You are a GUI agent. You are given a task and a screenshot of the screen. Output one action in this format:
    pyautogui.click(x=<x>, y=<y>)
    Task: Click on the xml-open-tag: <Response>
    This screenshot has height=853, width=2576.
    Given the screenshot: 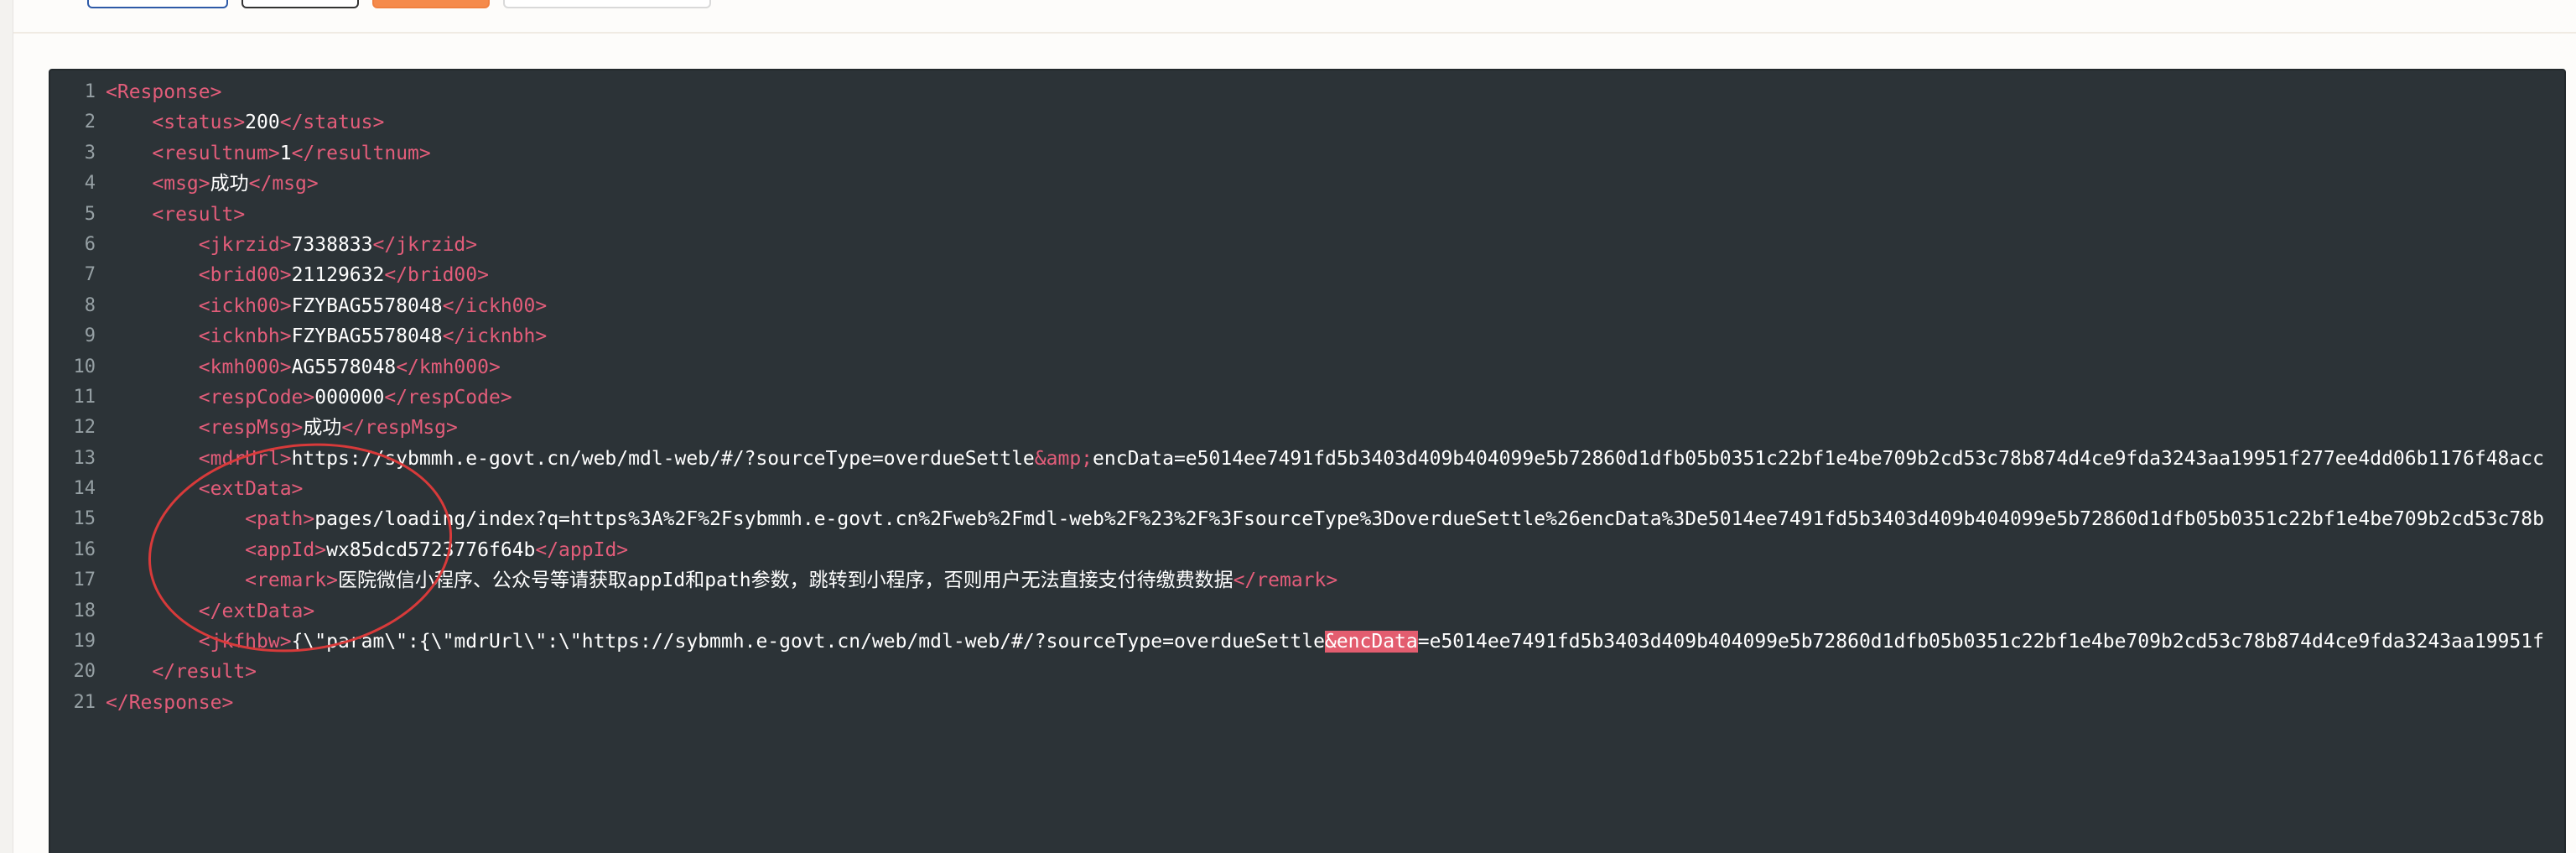 What is the action you would take?
    pyautogui.click(x=164, y=92)
    